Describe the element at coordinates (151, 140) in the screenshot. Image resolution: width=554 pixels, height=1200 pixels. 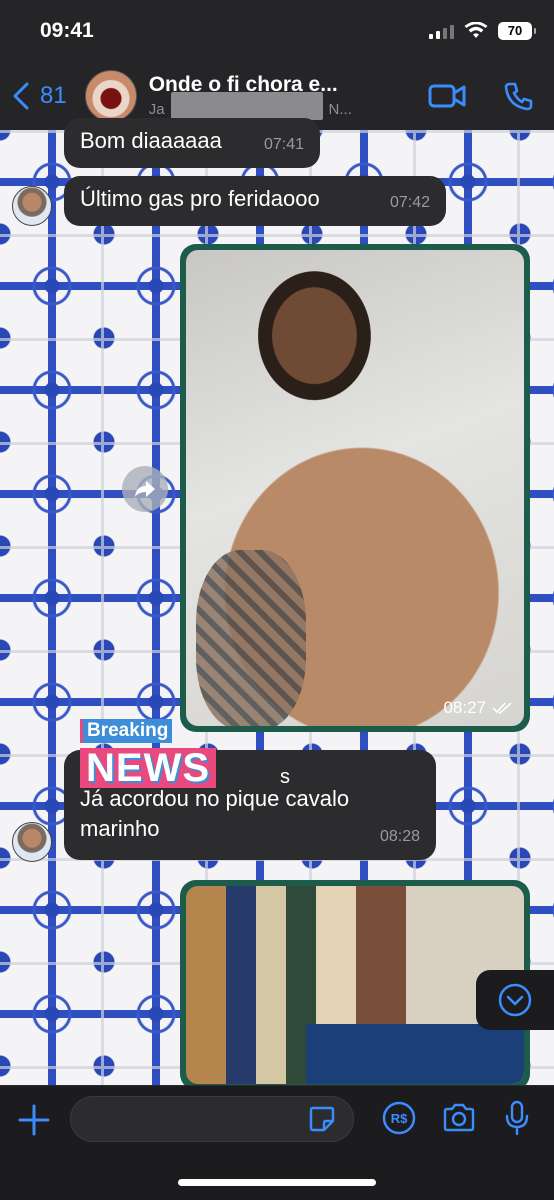
I see `message-text: Bom diaaaaaa` at that location.